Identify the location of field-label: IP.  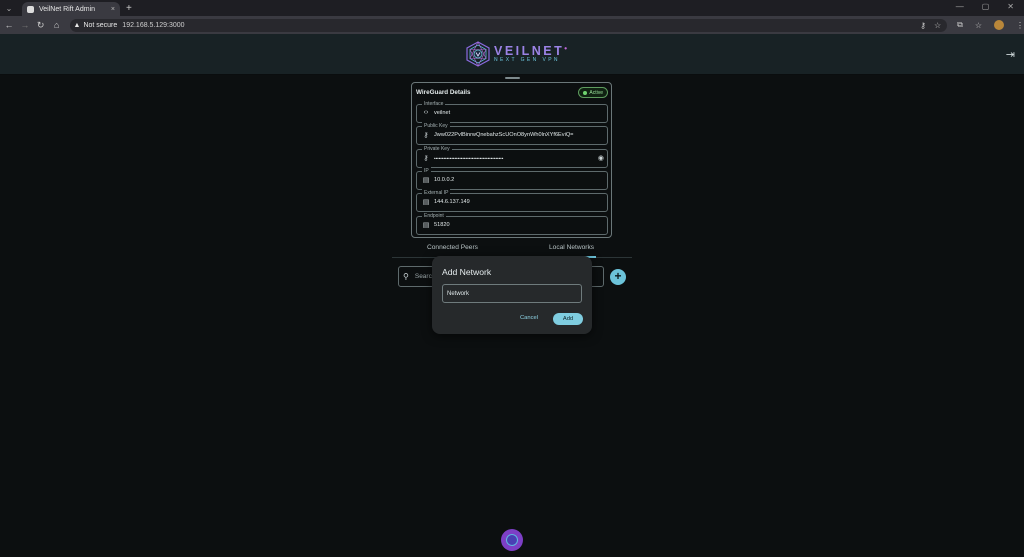
(426, 171).